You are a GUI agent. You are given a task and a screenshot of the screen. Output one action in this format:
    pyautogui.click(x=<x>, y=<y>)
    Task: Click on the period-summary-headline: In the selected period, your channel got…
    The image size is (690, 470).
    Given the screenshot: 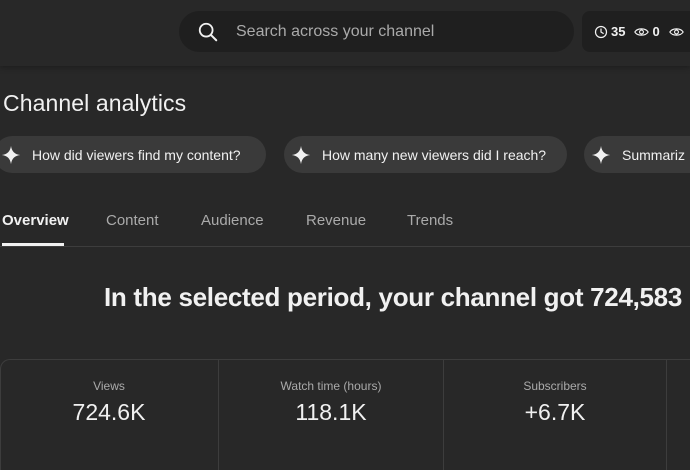 What is the action you would take?
    pyautogui.click(x=393, y=297)
    